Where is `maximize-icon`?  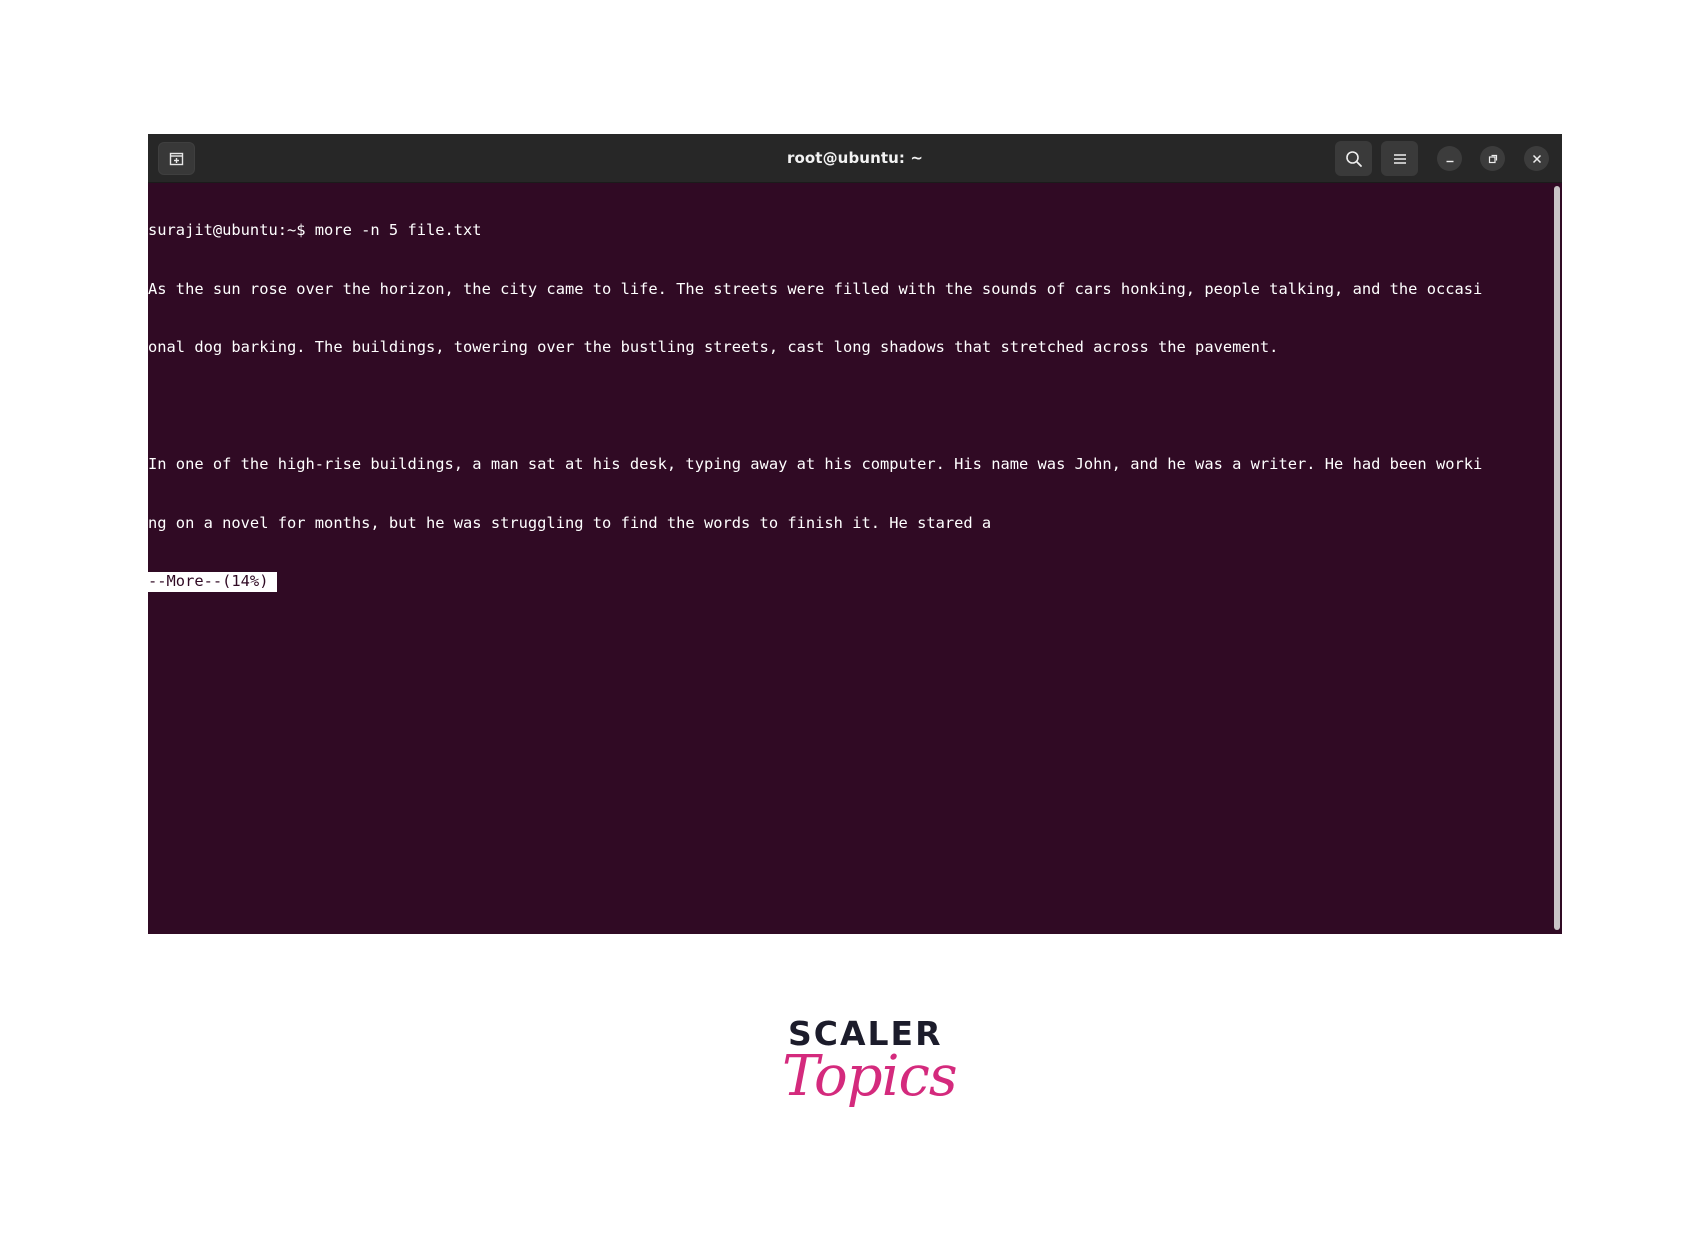 maximize-icon is located at coordinates (1493, 159).